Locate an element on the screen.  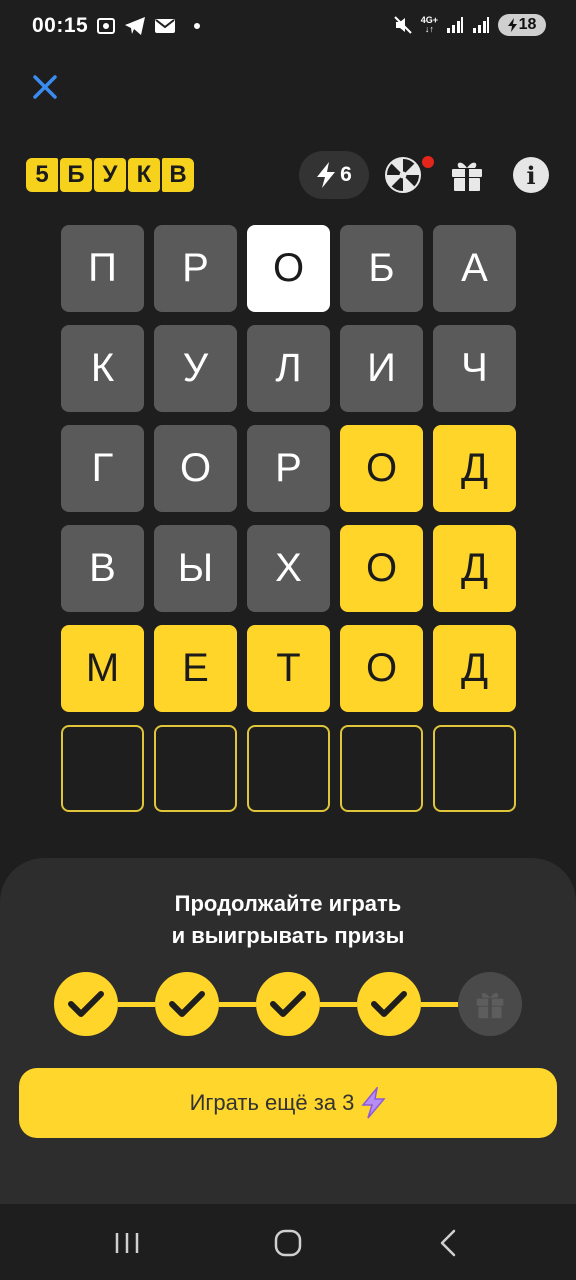
info-glyph: i is located at coordinates (531, 175).